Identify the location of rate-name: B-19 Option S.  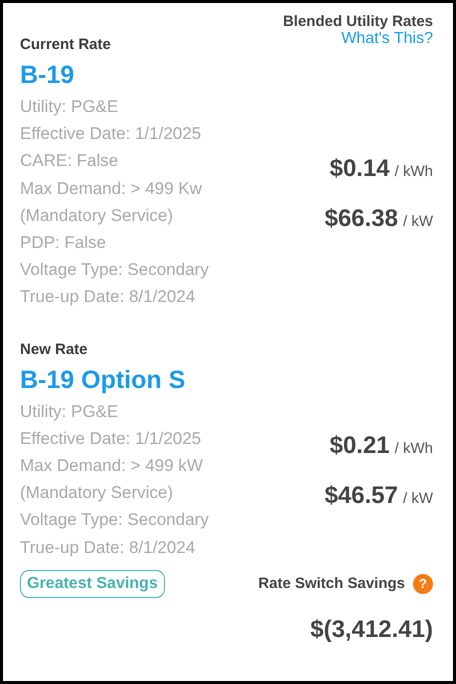
(103, 380).